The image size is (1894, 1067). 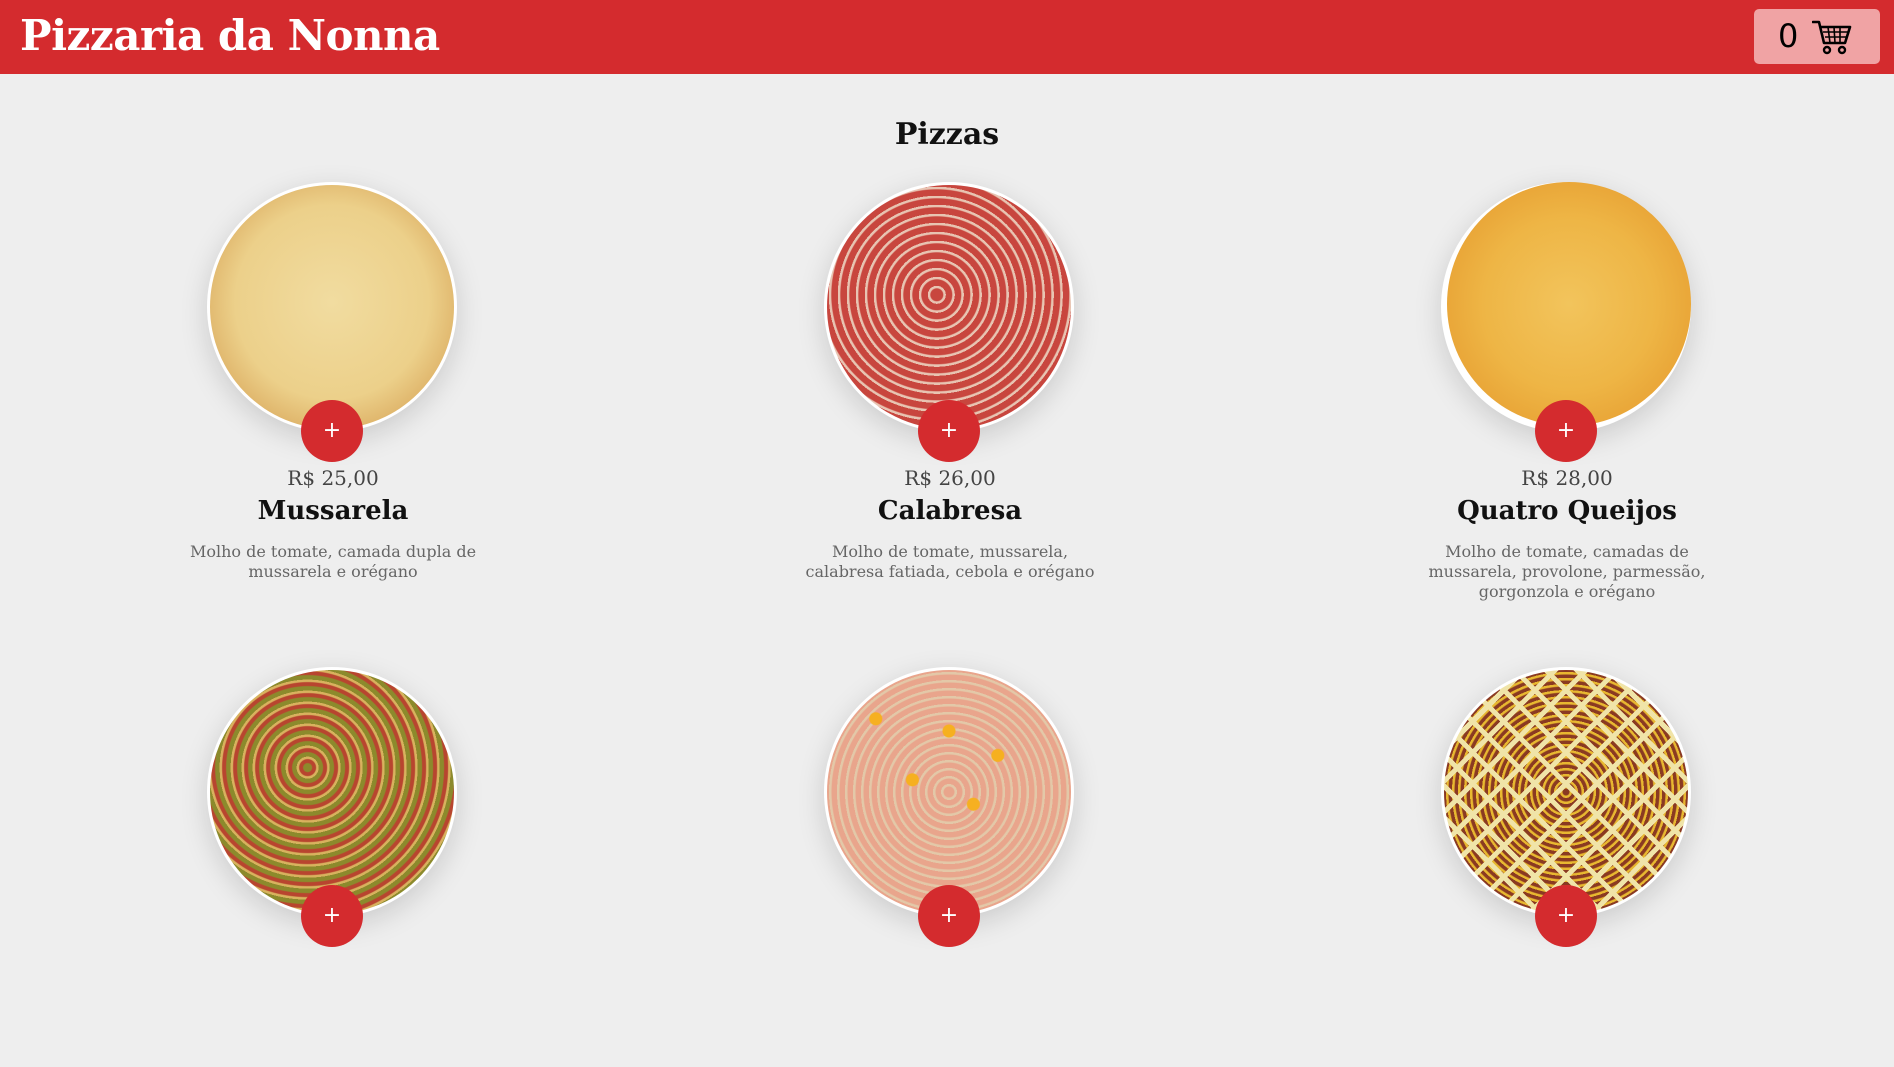 I want to click on pizza-price: R$ 25,00, so click(x=333, y=478).